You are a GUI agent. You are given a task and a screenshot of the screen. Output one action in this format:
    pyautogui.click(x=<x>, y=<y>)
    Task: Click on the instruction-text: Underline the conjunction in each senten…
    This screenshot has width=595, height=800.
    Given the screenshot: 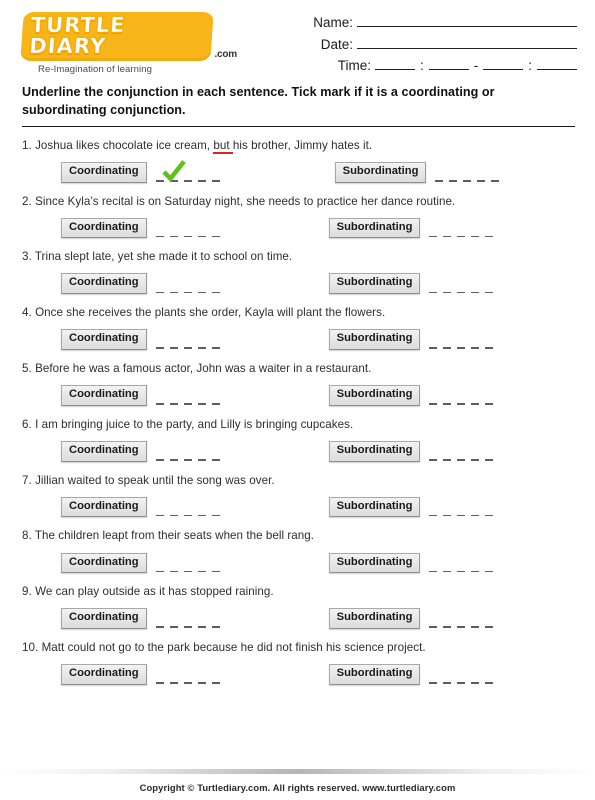 What is the action you would take?
    pyautogui.click(x=258, y=101)
    